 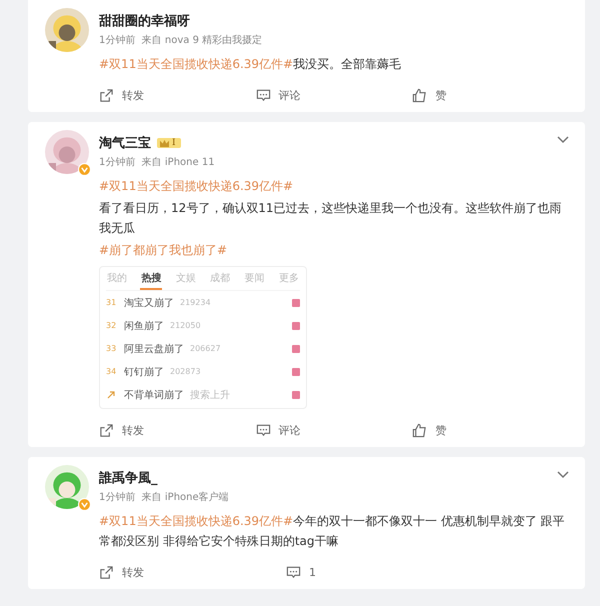 What do you see at coordinates (206, 348) in the screenshot?
I see `trending-count: 206627` at bounding box center [206, 348].